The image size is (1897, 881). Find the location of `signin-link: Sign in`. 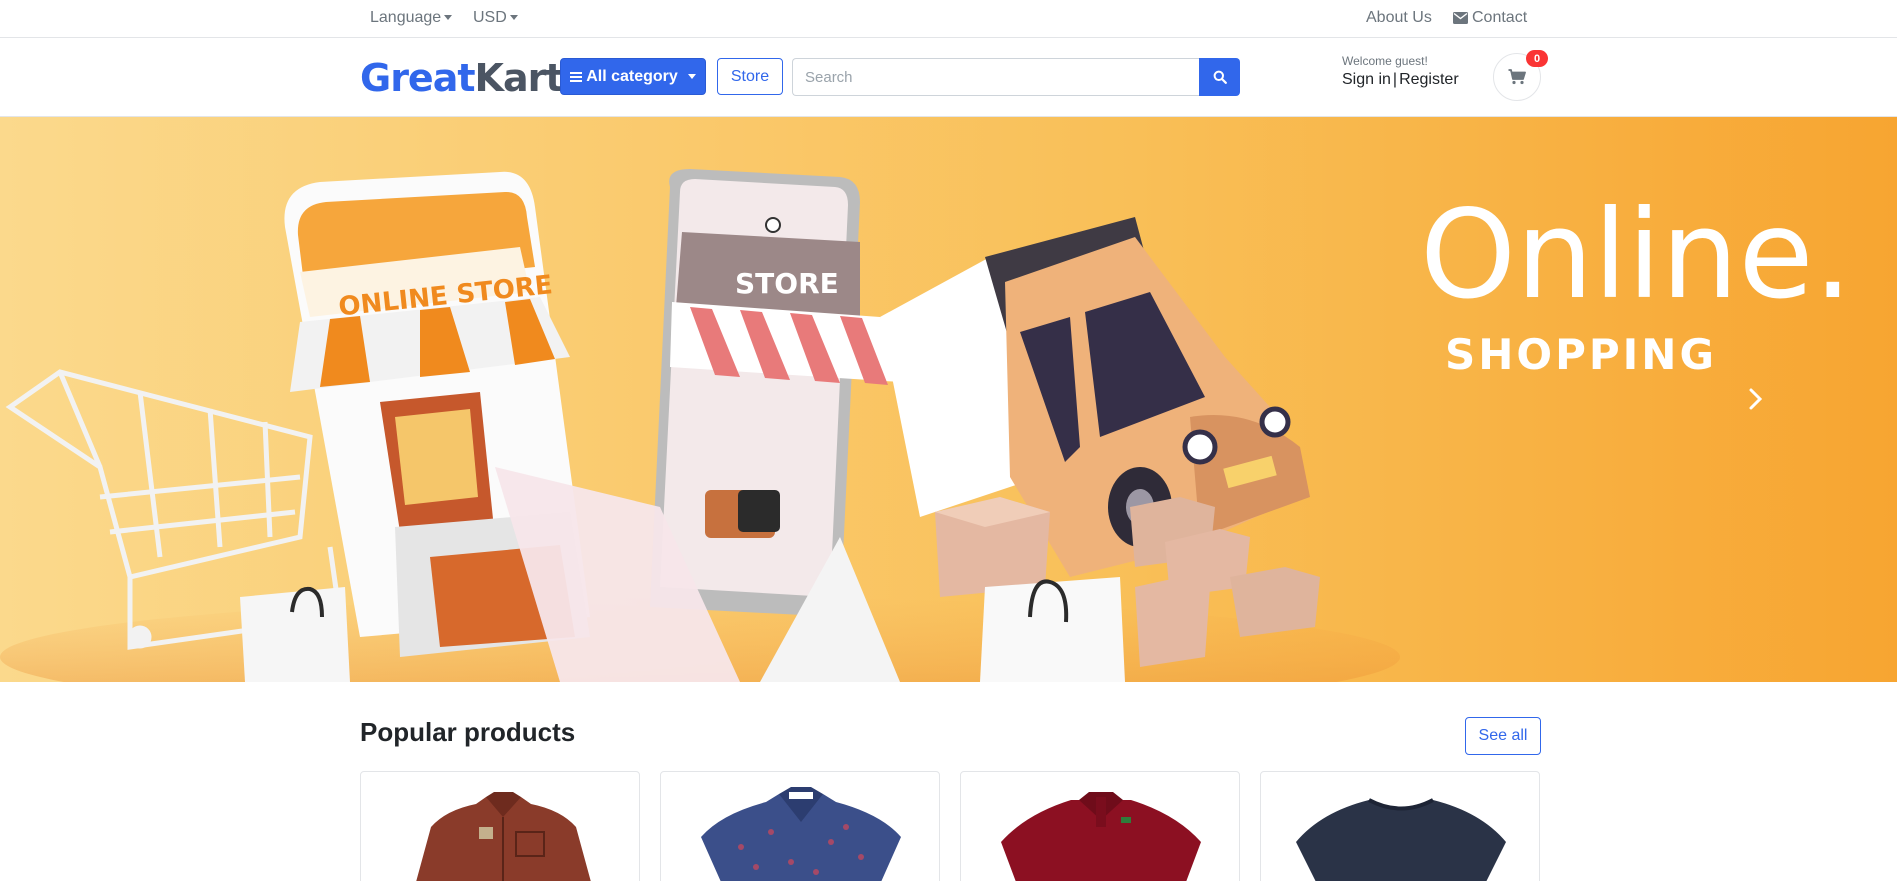

signin-link: Sign in is located at coordinates (1366, 79).